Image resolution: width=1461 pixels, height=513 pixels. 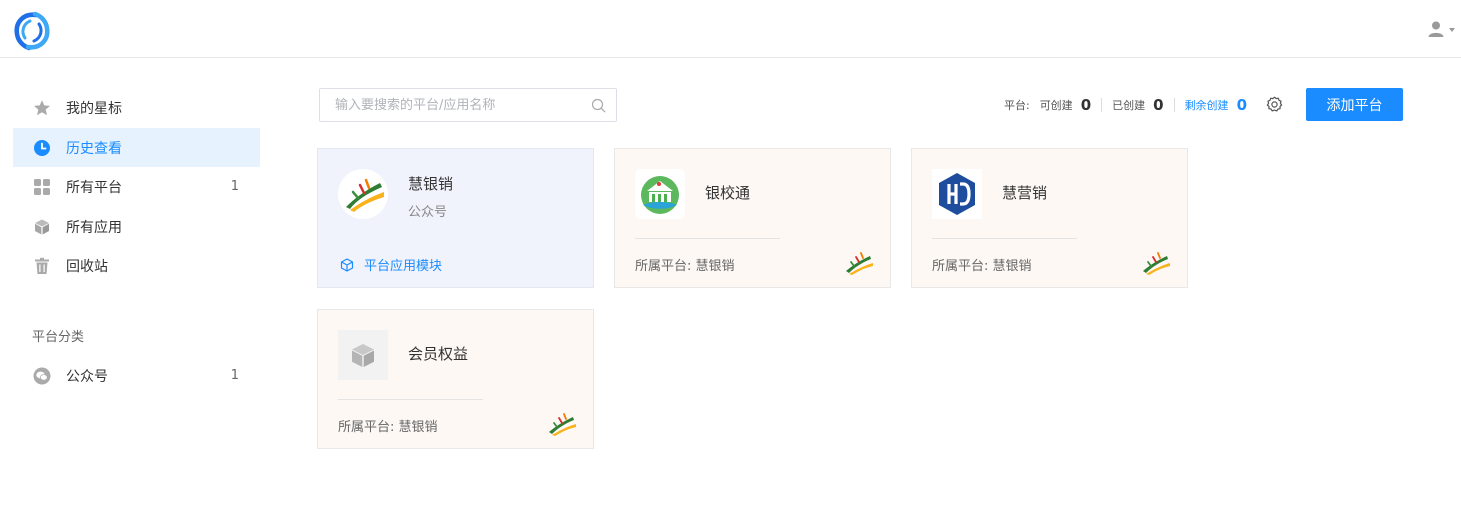 I want to click on sidebar-item-recycle-bin: 回收站, so click(x=136, y=265).